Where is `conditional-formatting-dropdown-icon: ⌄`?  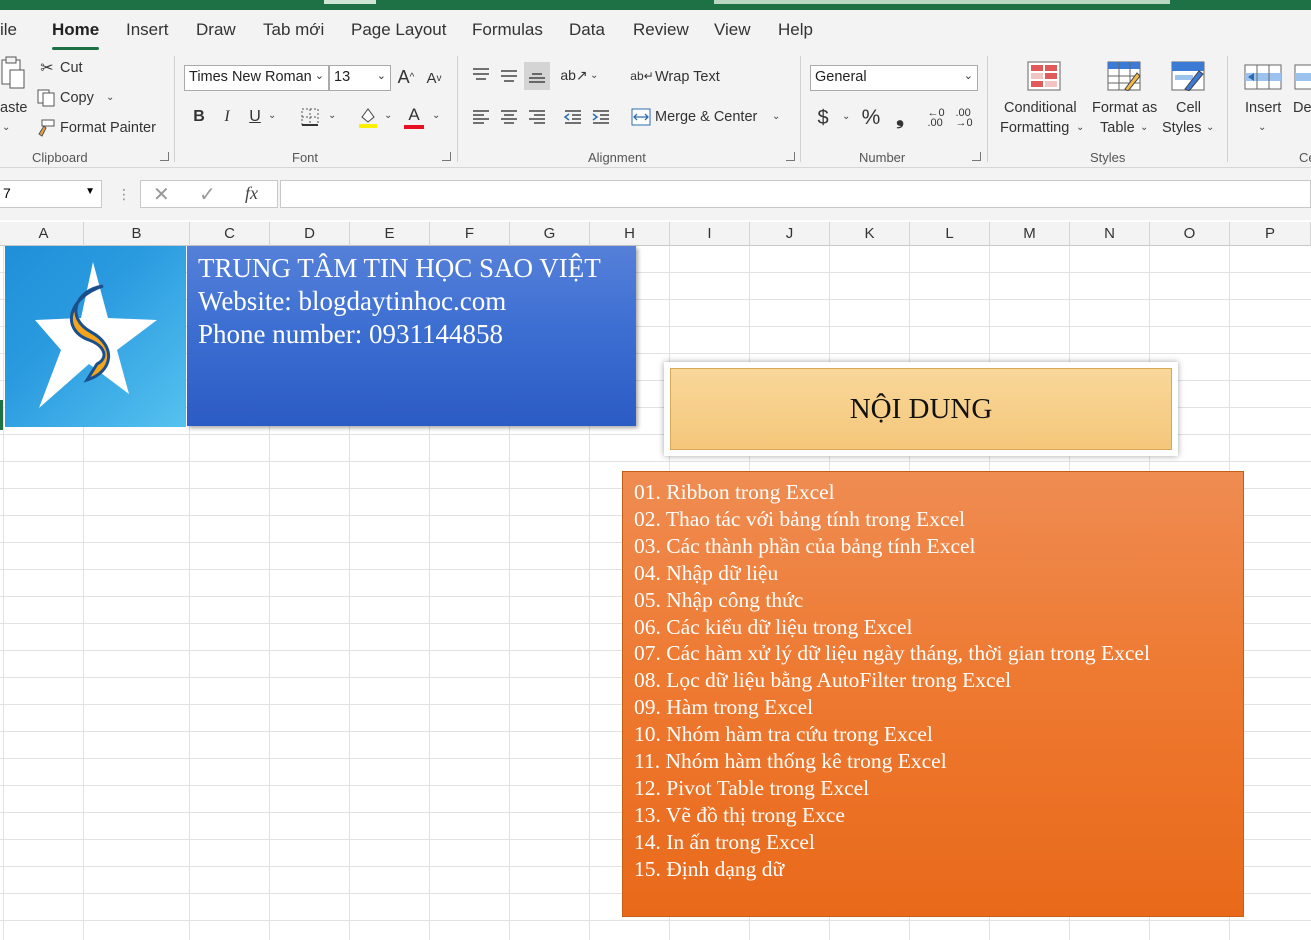 conditional-formatting-dropdown-icon: ⌄ is located at coordinates (1080, 127).